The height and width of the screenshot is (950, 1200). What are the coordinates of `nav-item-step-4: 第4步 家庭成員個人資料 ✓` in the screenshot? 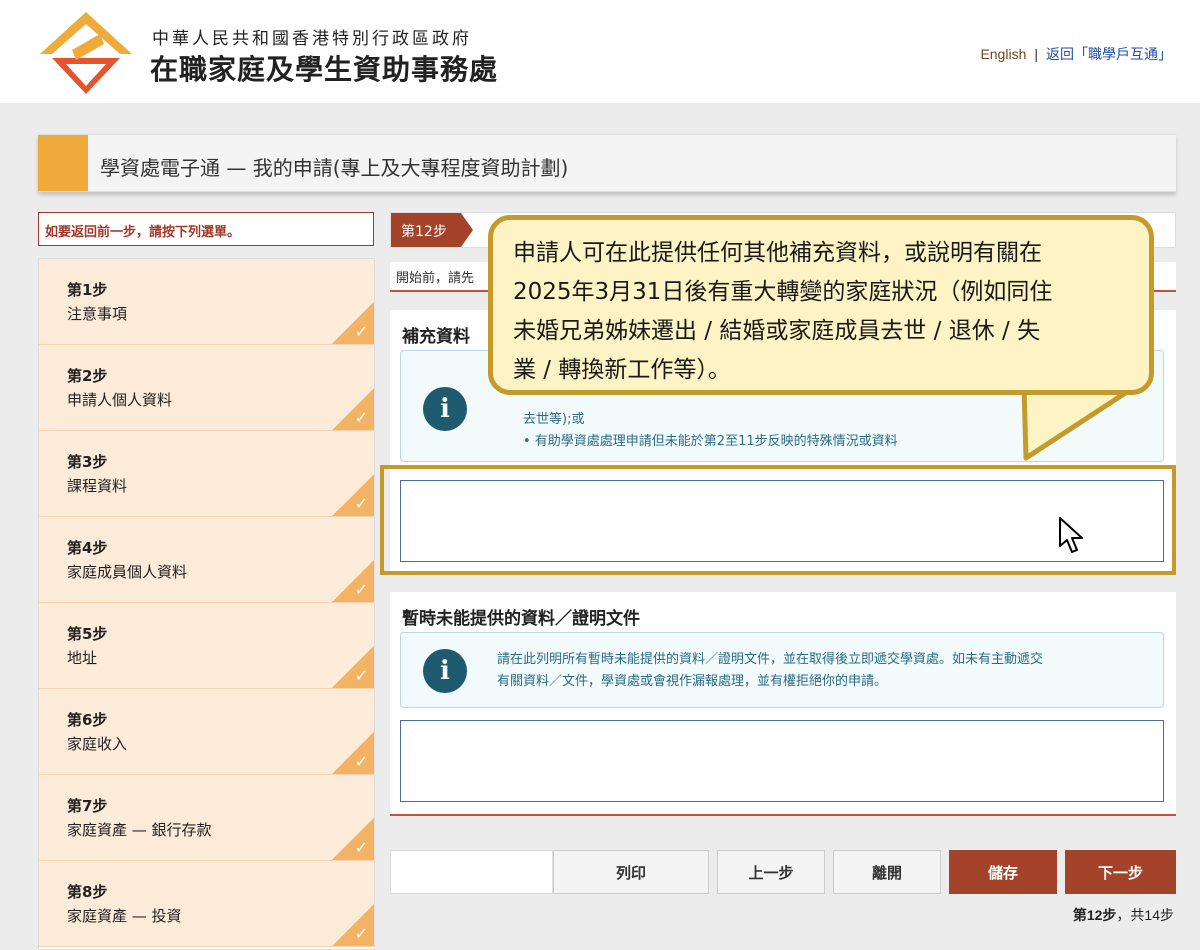 It's located at (206, 560).